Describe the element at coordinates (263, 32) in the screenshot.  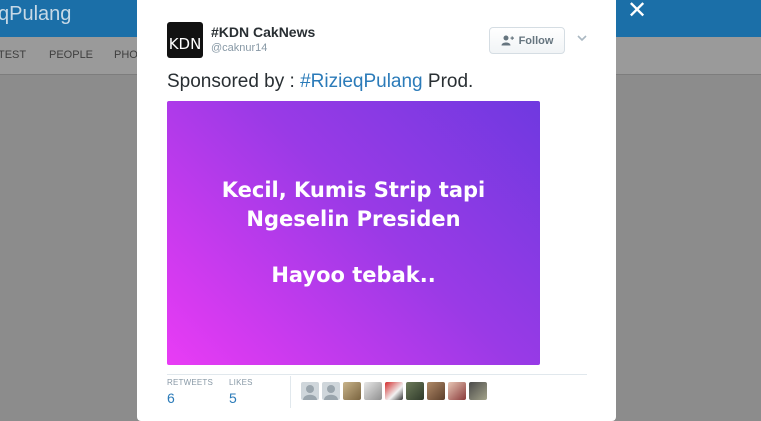
I see `display-name: #KDN CakNews` at that location.